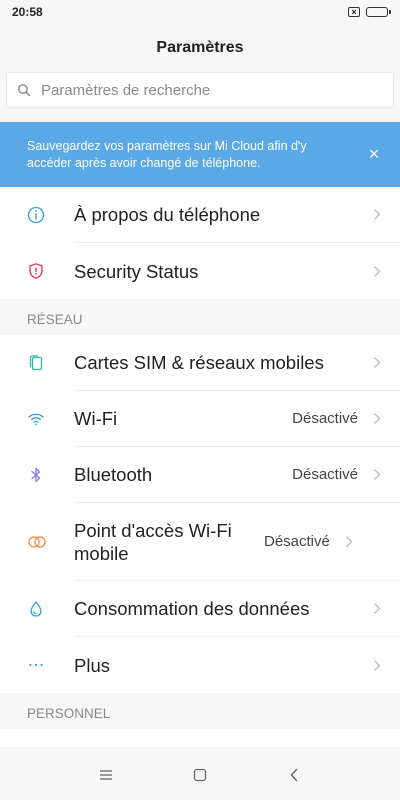 Image resolution: width=400 pixels, height=800 pixels. I want to click on row-label: Consommation des données, so click(192, 608).